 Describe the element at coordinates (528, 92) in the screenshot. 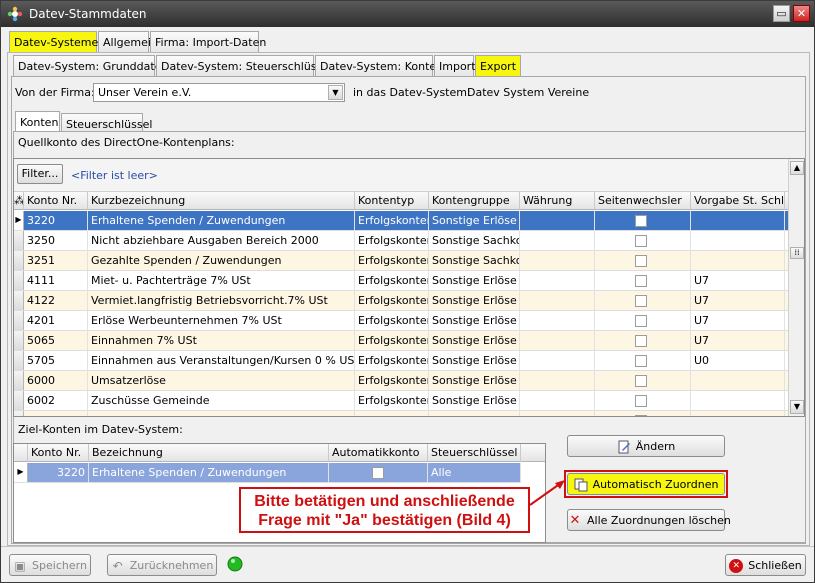

I see `datev-system-value: Datev System Vereine` at that location.